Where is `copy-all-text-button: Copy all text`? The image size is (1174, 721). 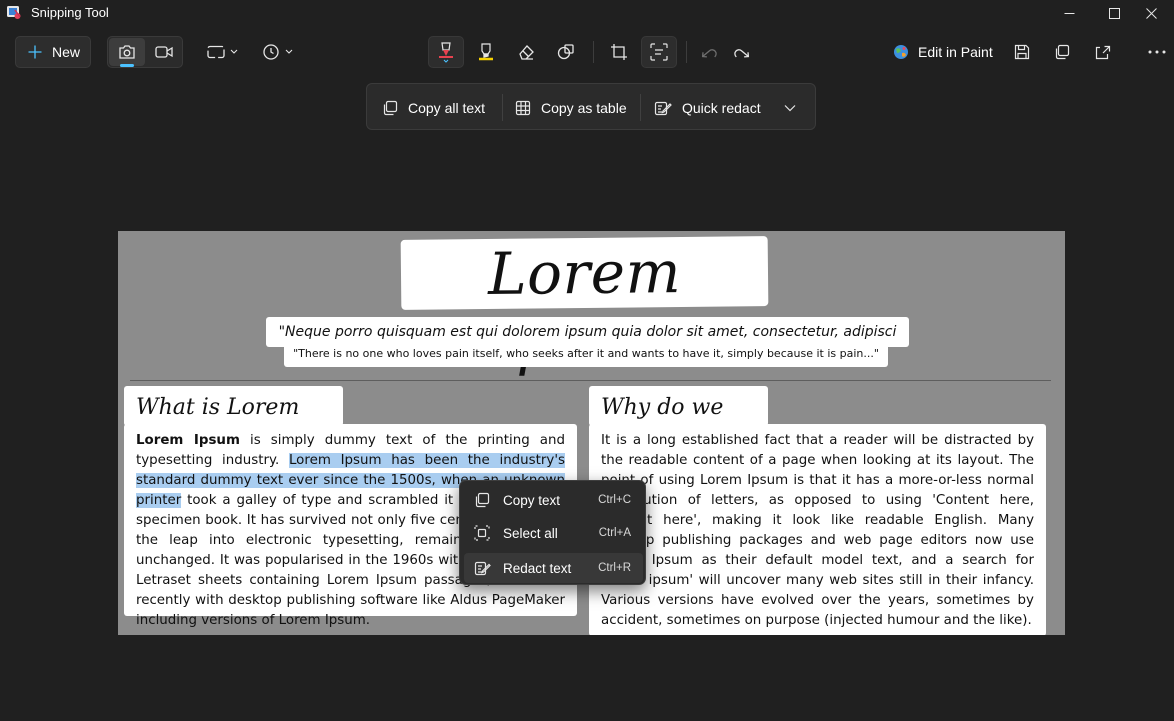
copy-all-text-button: Copy all text is located at coordinates (433, 107).